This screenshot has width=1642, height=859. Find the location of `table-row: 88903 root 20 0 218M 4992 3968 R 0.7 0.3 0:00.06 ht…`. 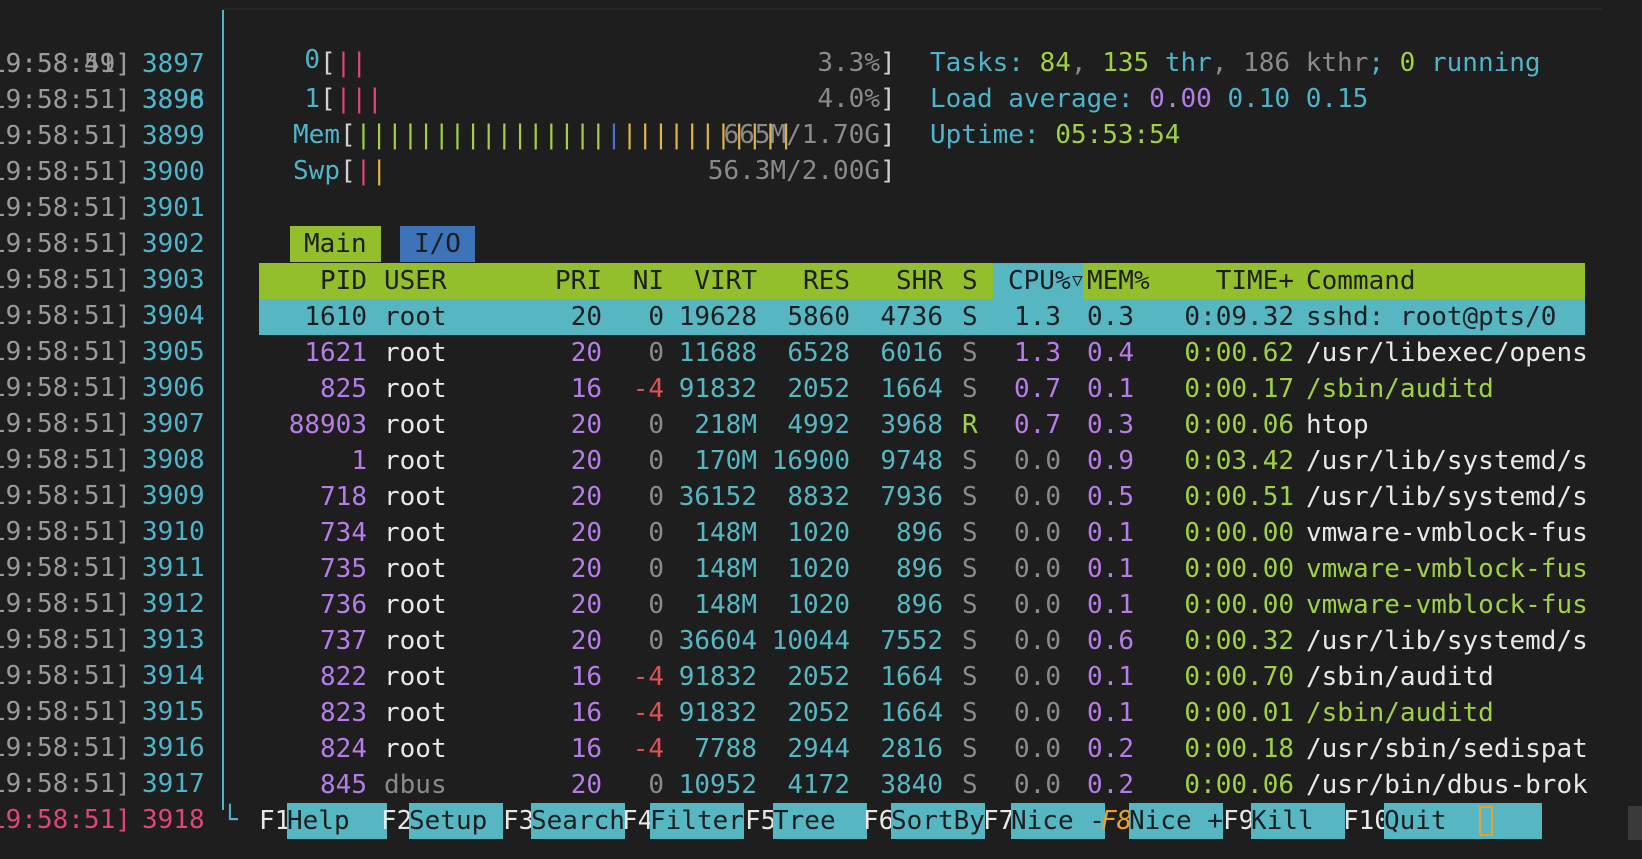

table-row: 88903 root 20 0 218M 4992 3968 R 0.7 0.3 0:00.06 ht… is located at coordinates (922, 425).